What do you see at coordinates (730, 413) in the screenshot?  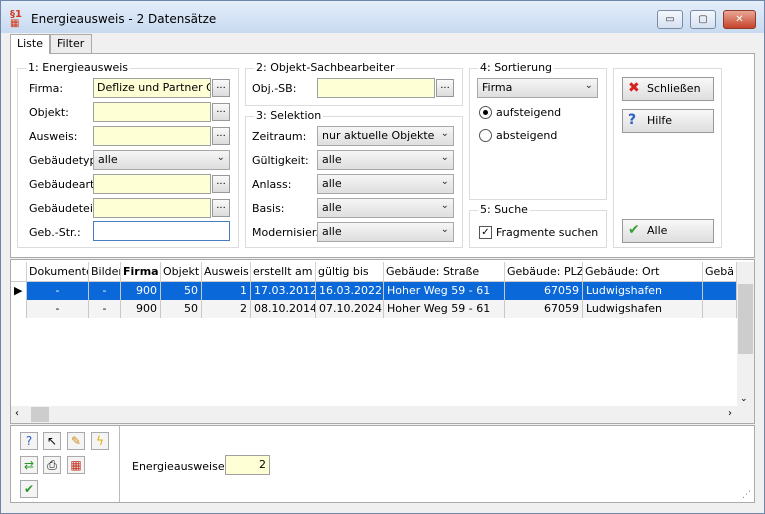 I see `scroll-right-icon: ›` at bounding box center [730, 413].